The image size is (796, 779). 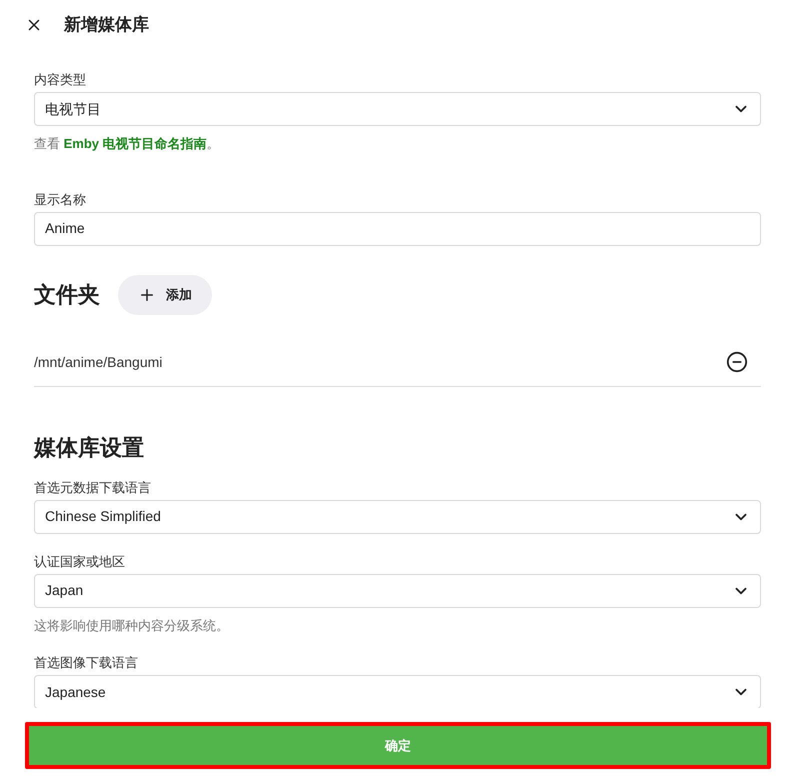 I want to click on input-field: Anime, so click(x=397, y=229).